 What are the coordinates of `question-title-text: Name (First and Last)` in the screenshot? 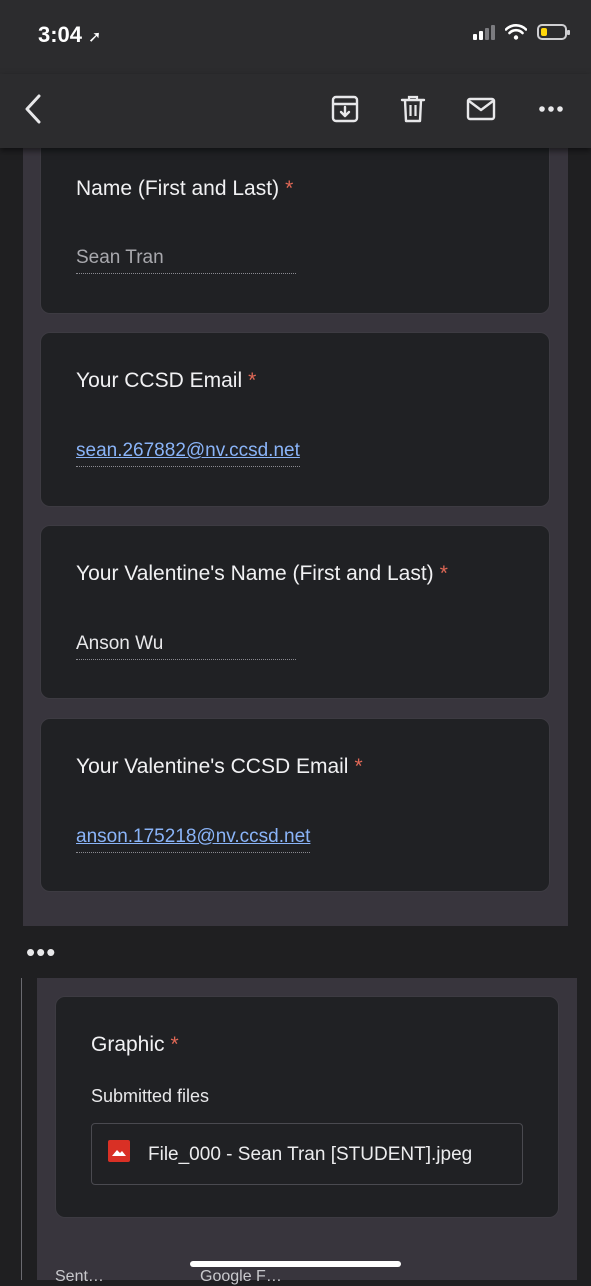 It's located at (178, 188).